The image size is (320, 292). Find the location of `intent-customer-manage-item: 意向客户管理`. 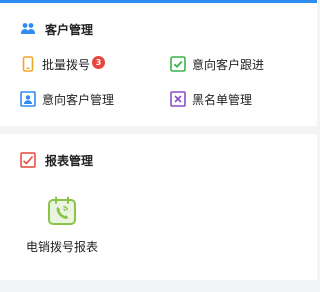

intent-customer-manage-item: 意向客户管理 is located at coordinates (67, 99).